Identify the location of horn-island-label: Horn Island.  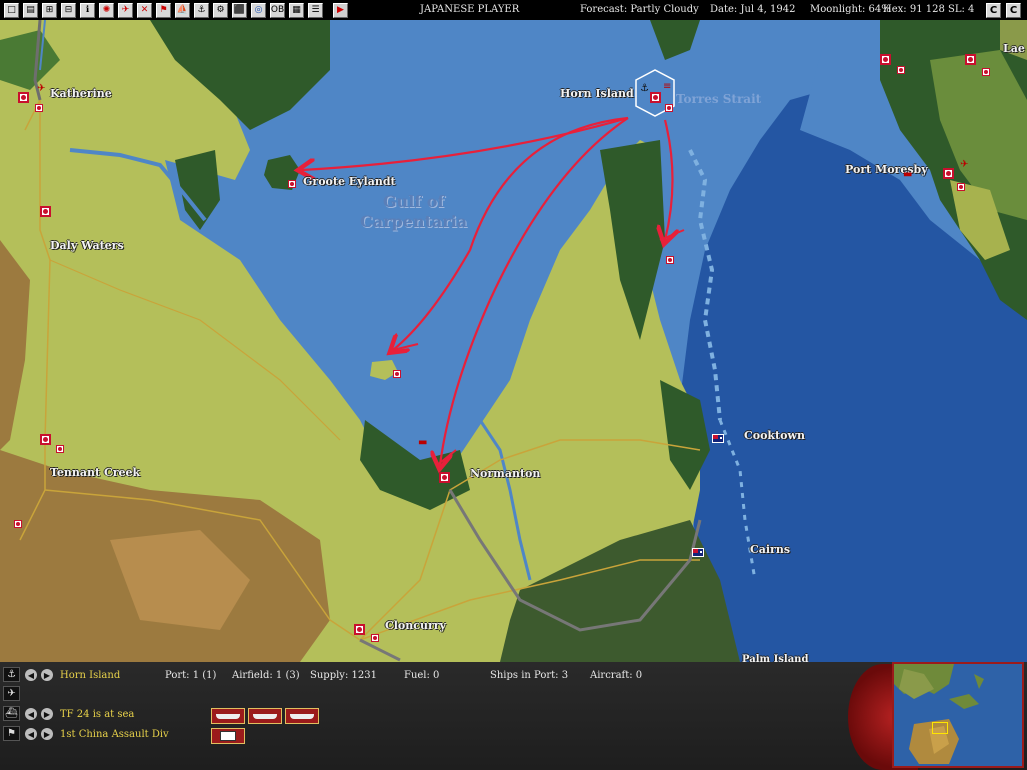
(597, 93).